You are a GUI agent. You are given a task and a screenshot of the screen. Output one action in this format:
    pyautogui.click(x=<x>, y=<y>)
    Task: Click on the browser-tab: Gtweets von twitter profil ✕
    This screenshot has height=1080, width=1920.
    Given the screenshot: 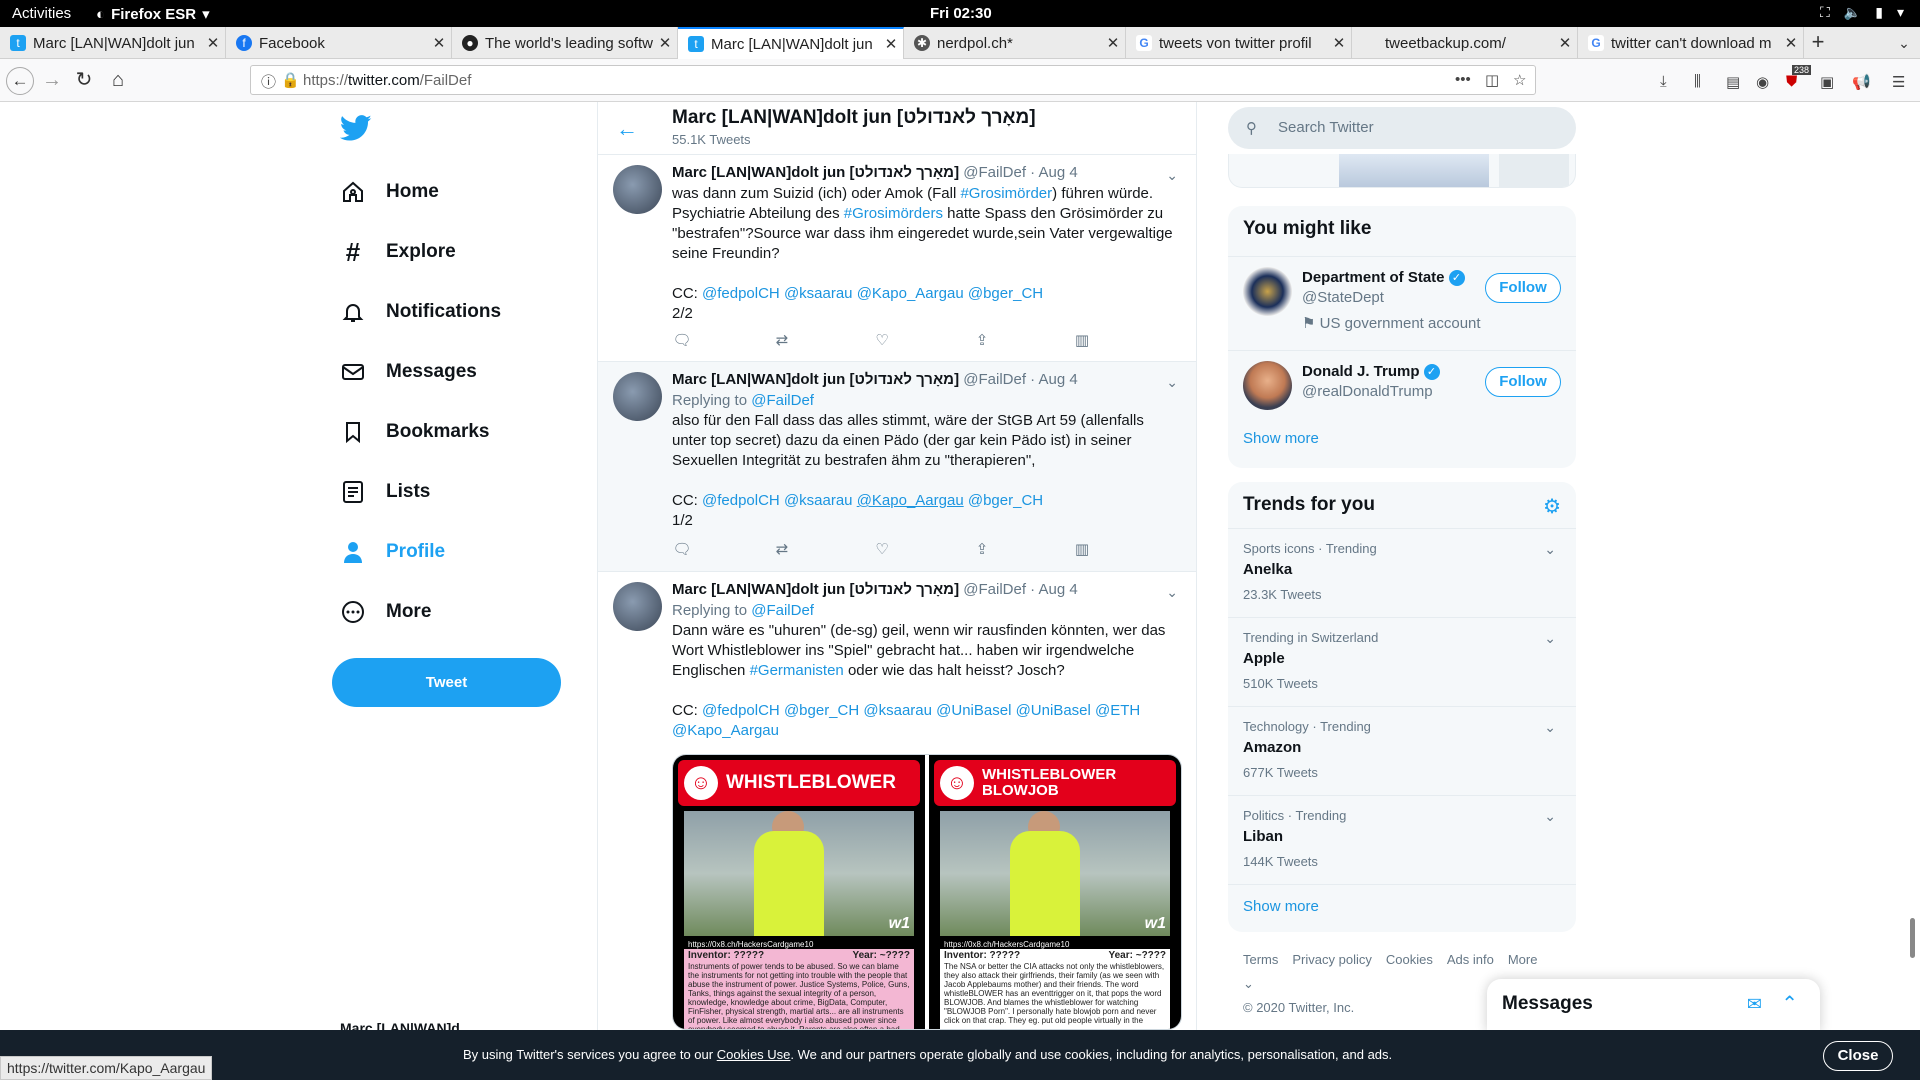 What is the action you would take?
    pyautogui.click(x=1239, y=43)
    